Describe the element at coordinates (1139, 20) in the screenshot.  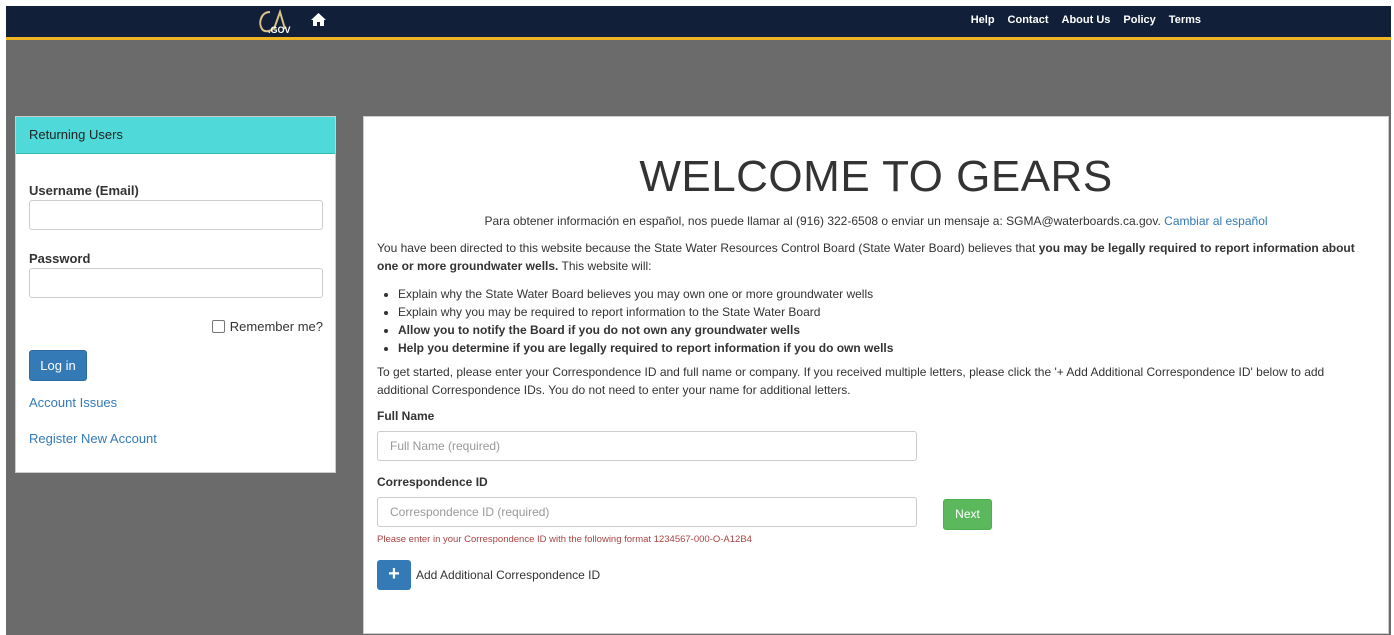
I see `nav-policy-link: Policy` at that location.